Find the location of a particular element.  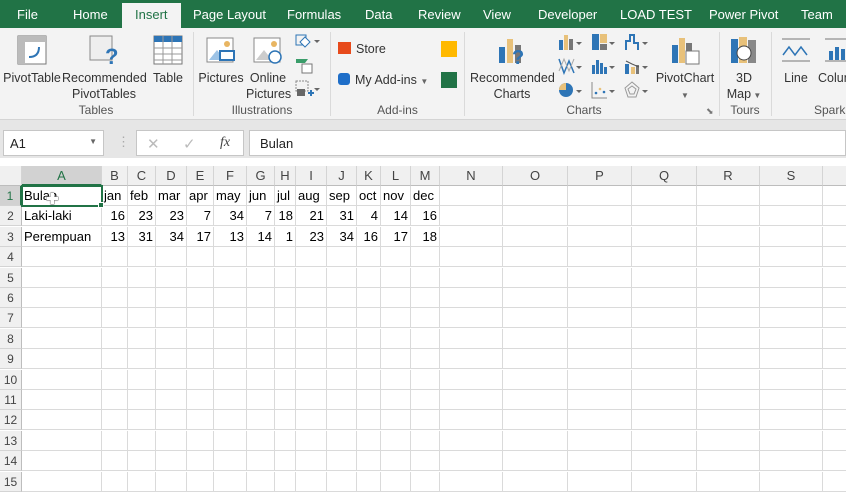

cell-D2: 23 is located at coordinates (171, 216).